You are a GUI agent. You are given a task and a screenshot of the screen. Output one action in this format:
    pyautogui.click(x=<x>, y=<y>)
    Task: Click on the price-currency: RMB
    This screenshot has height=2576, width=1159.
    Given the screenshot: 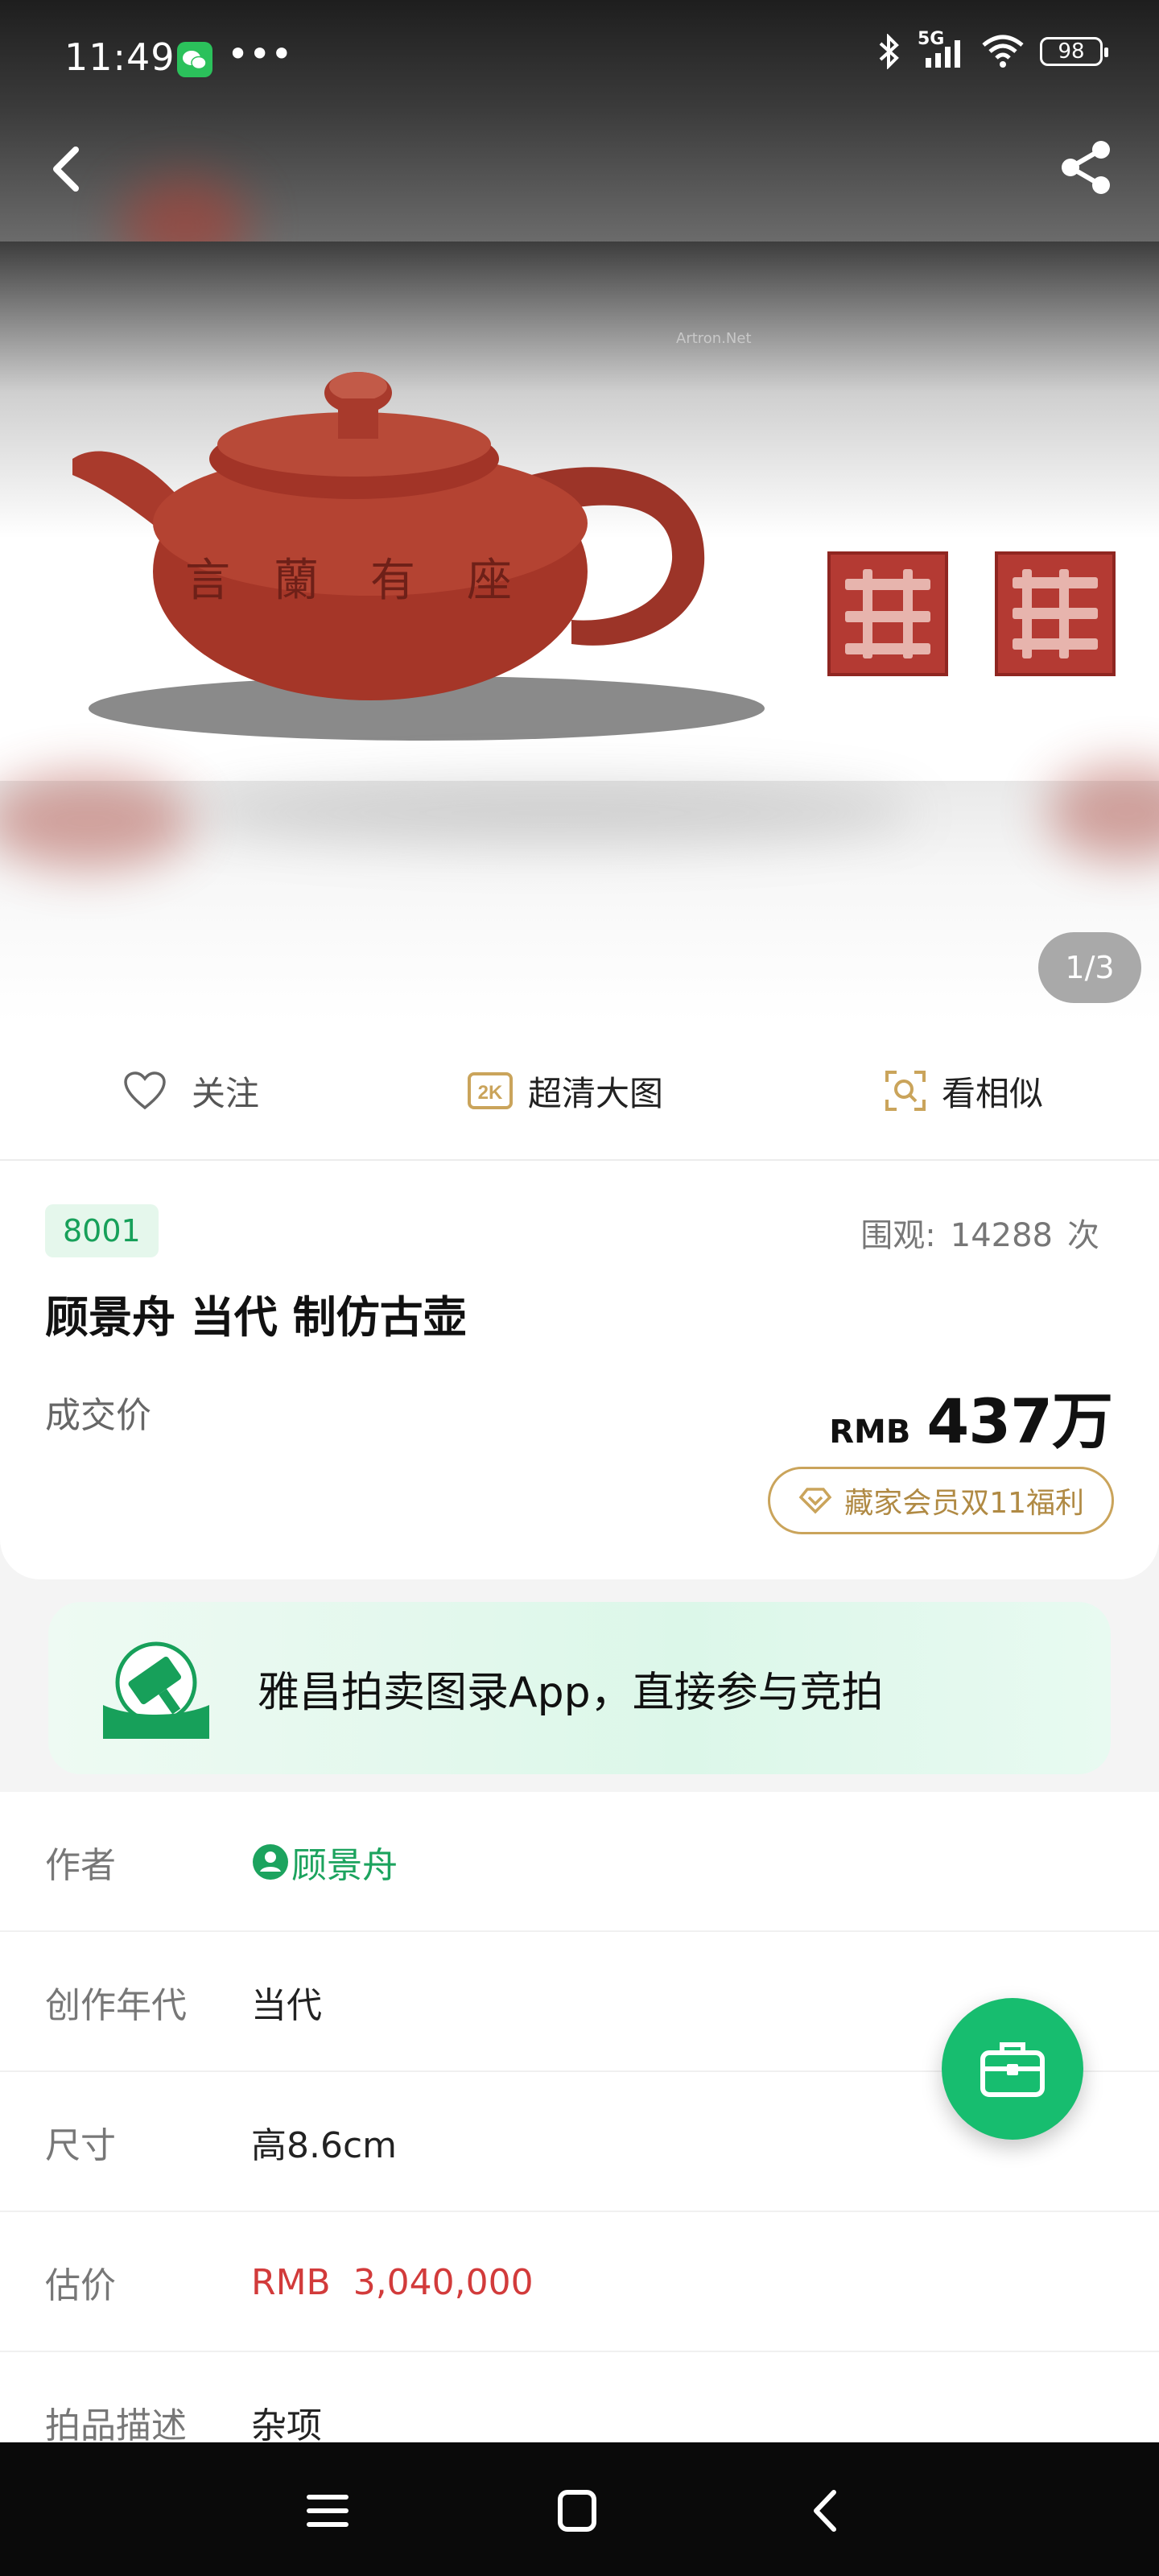 What is the action you would take?
    pyautogui.click(x=870, y=1432)
    